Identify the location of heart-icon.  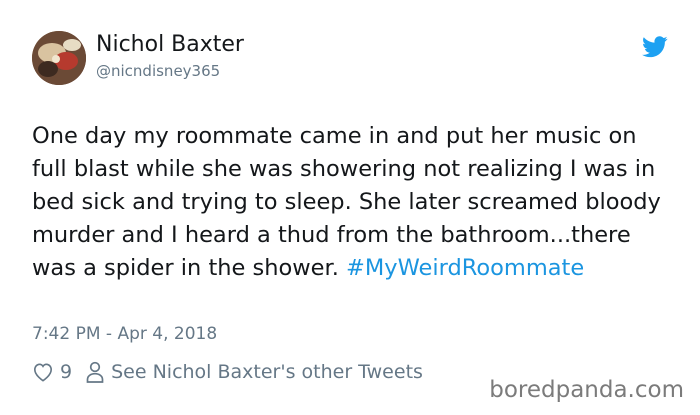
(43, 372).